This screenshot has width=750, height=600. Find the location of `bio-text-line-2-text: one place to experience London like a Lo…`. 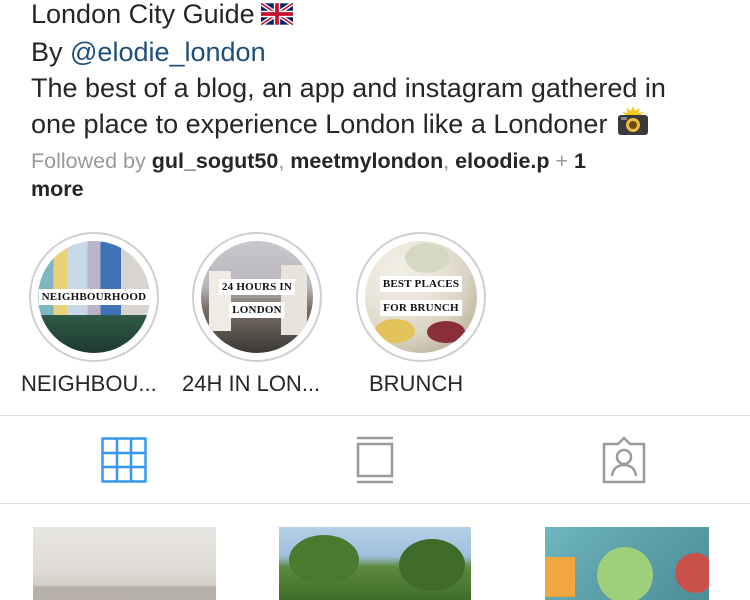

bio-text-line-2-text: one place to experience London like a Lo… is located at coordinates (319, 124).